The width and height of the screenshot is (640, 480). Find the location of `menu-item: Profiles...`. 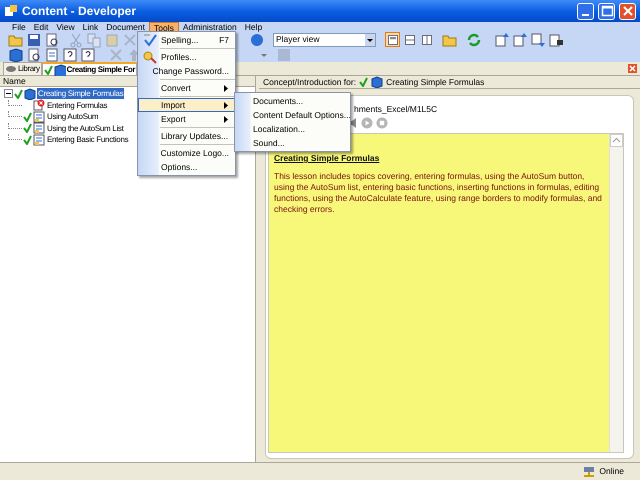

menu-item: Profiles... is located at coordinates (186, 57).